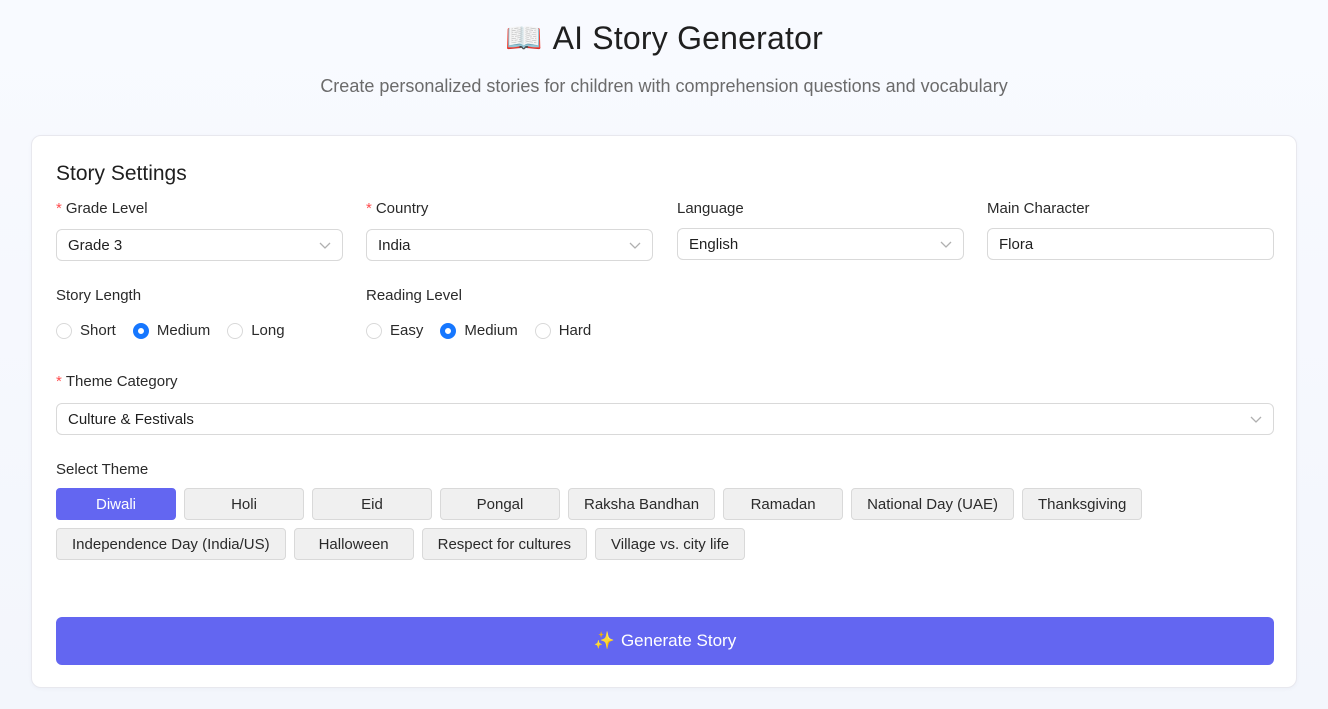 The height and width of the screenshot is (709, 1328). What do you see at coordinates (131, 419) in the screenshot?
I see `theme-category-value: Culture & Festivals` at bounding box center [131, 419].